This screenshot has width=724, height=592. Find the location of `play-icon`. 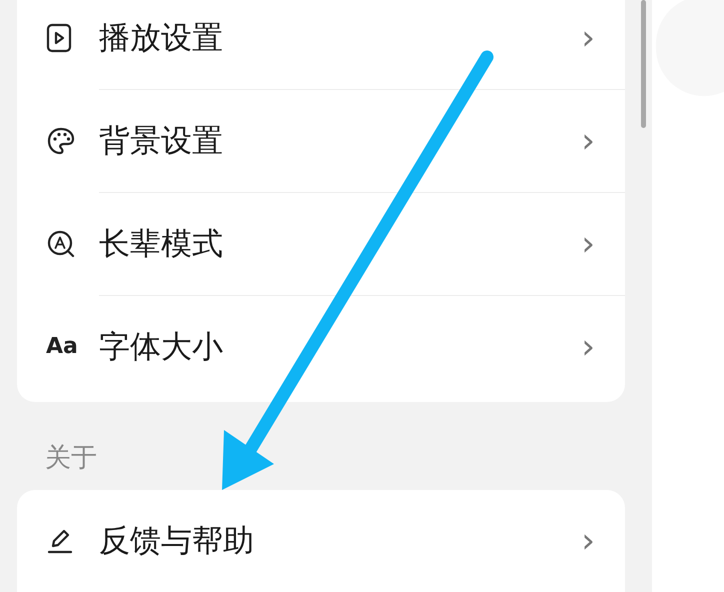

play-icon is located at coordinates (59, 38).